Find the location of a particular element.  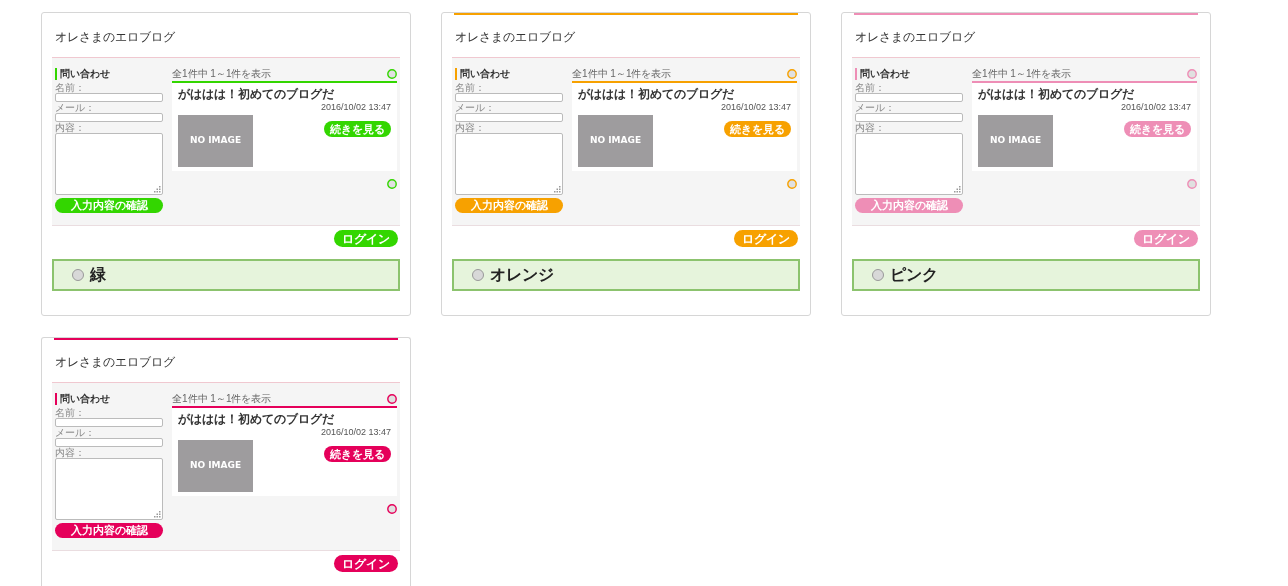

theme-label: オレンジ is located at coordinates (522, 275).